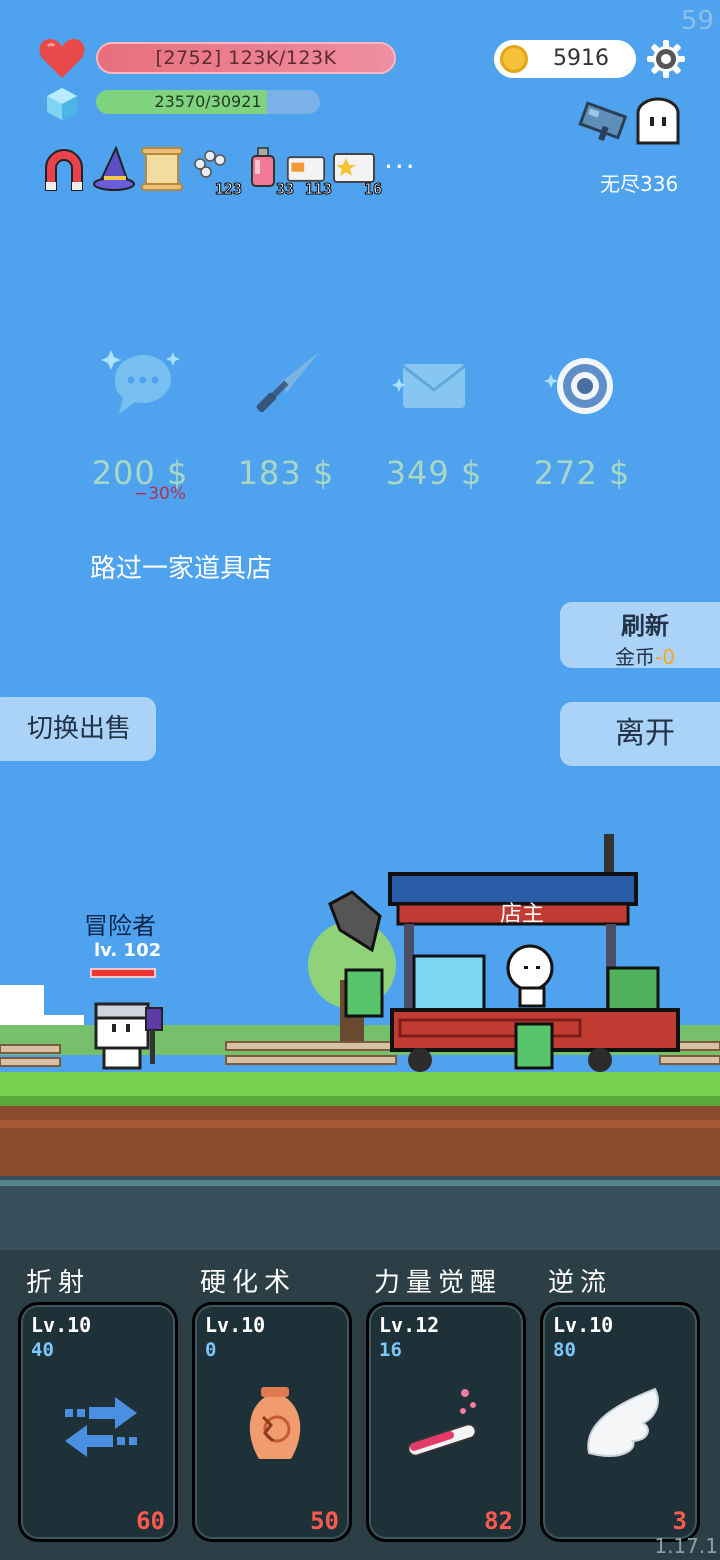 This screenshot has width=720, height=1560. Describe the element at coordinates (645, 657) in the screenshot. I see `refresh-cost: 金币-0` at that location.